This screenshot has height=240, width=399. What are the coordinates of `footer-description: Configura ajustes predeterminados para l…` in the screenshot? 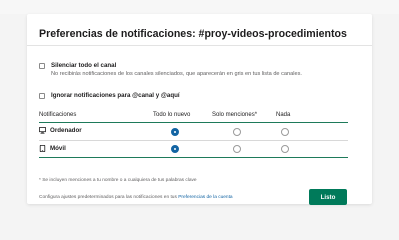 It's located at (109, 197).